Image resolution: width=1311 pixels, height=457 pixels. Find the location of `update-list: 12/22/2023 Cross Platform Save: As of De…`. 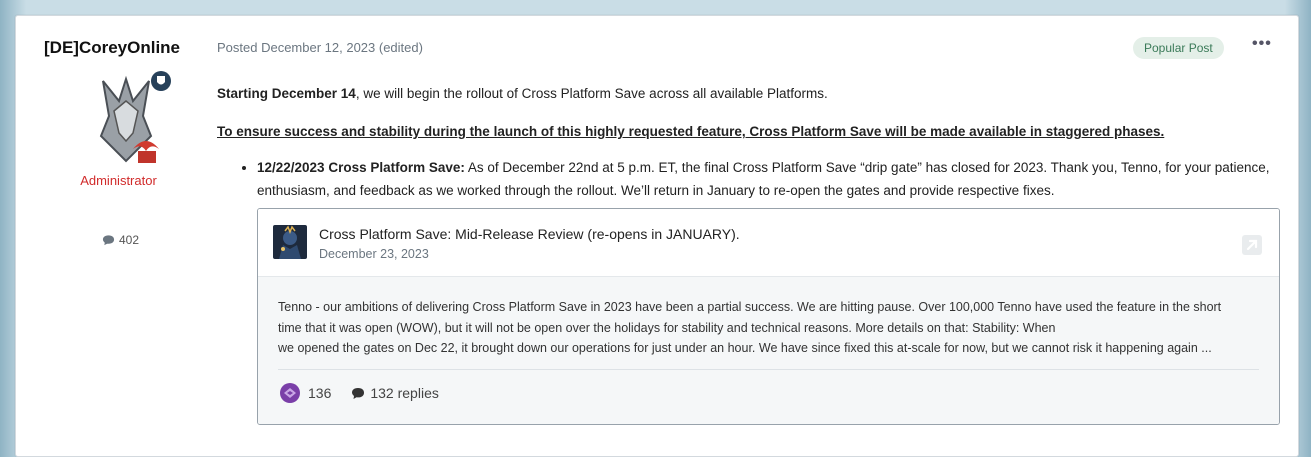

update-list: 12/22/2023 Cross Platform Save: As of De… is located at coordinates (747, 179).